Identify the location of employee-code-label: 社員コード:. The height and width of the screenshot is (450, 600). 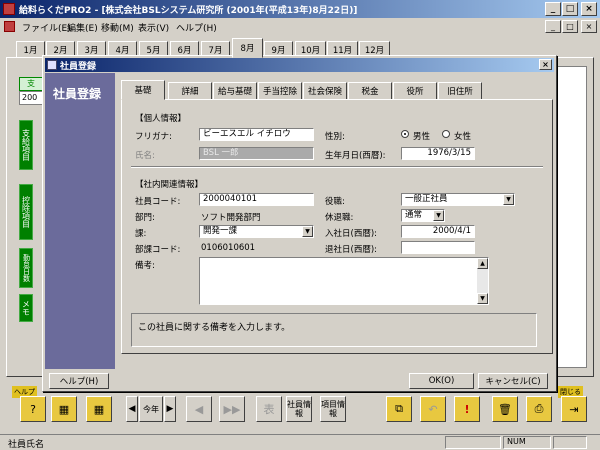
(158, 202).